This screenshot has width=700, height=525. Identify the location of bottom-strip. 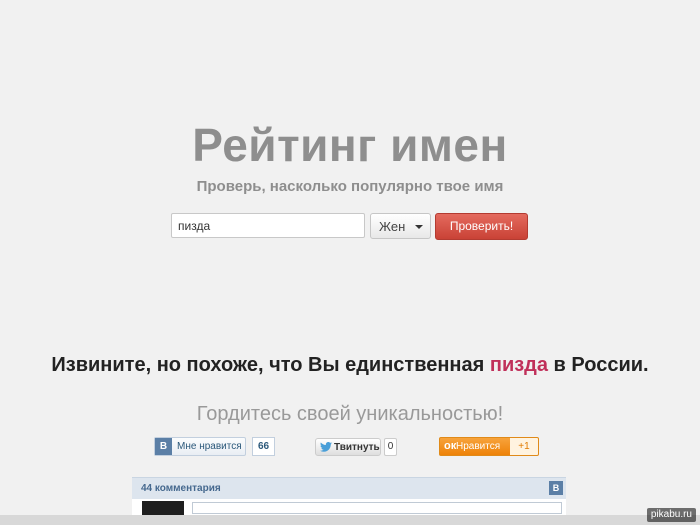
(350, 520).